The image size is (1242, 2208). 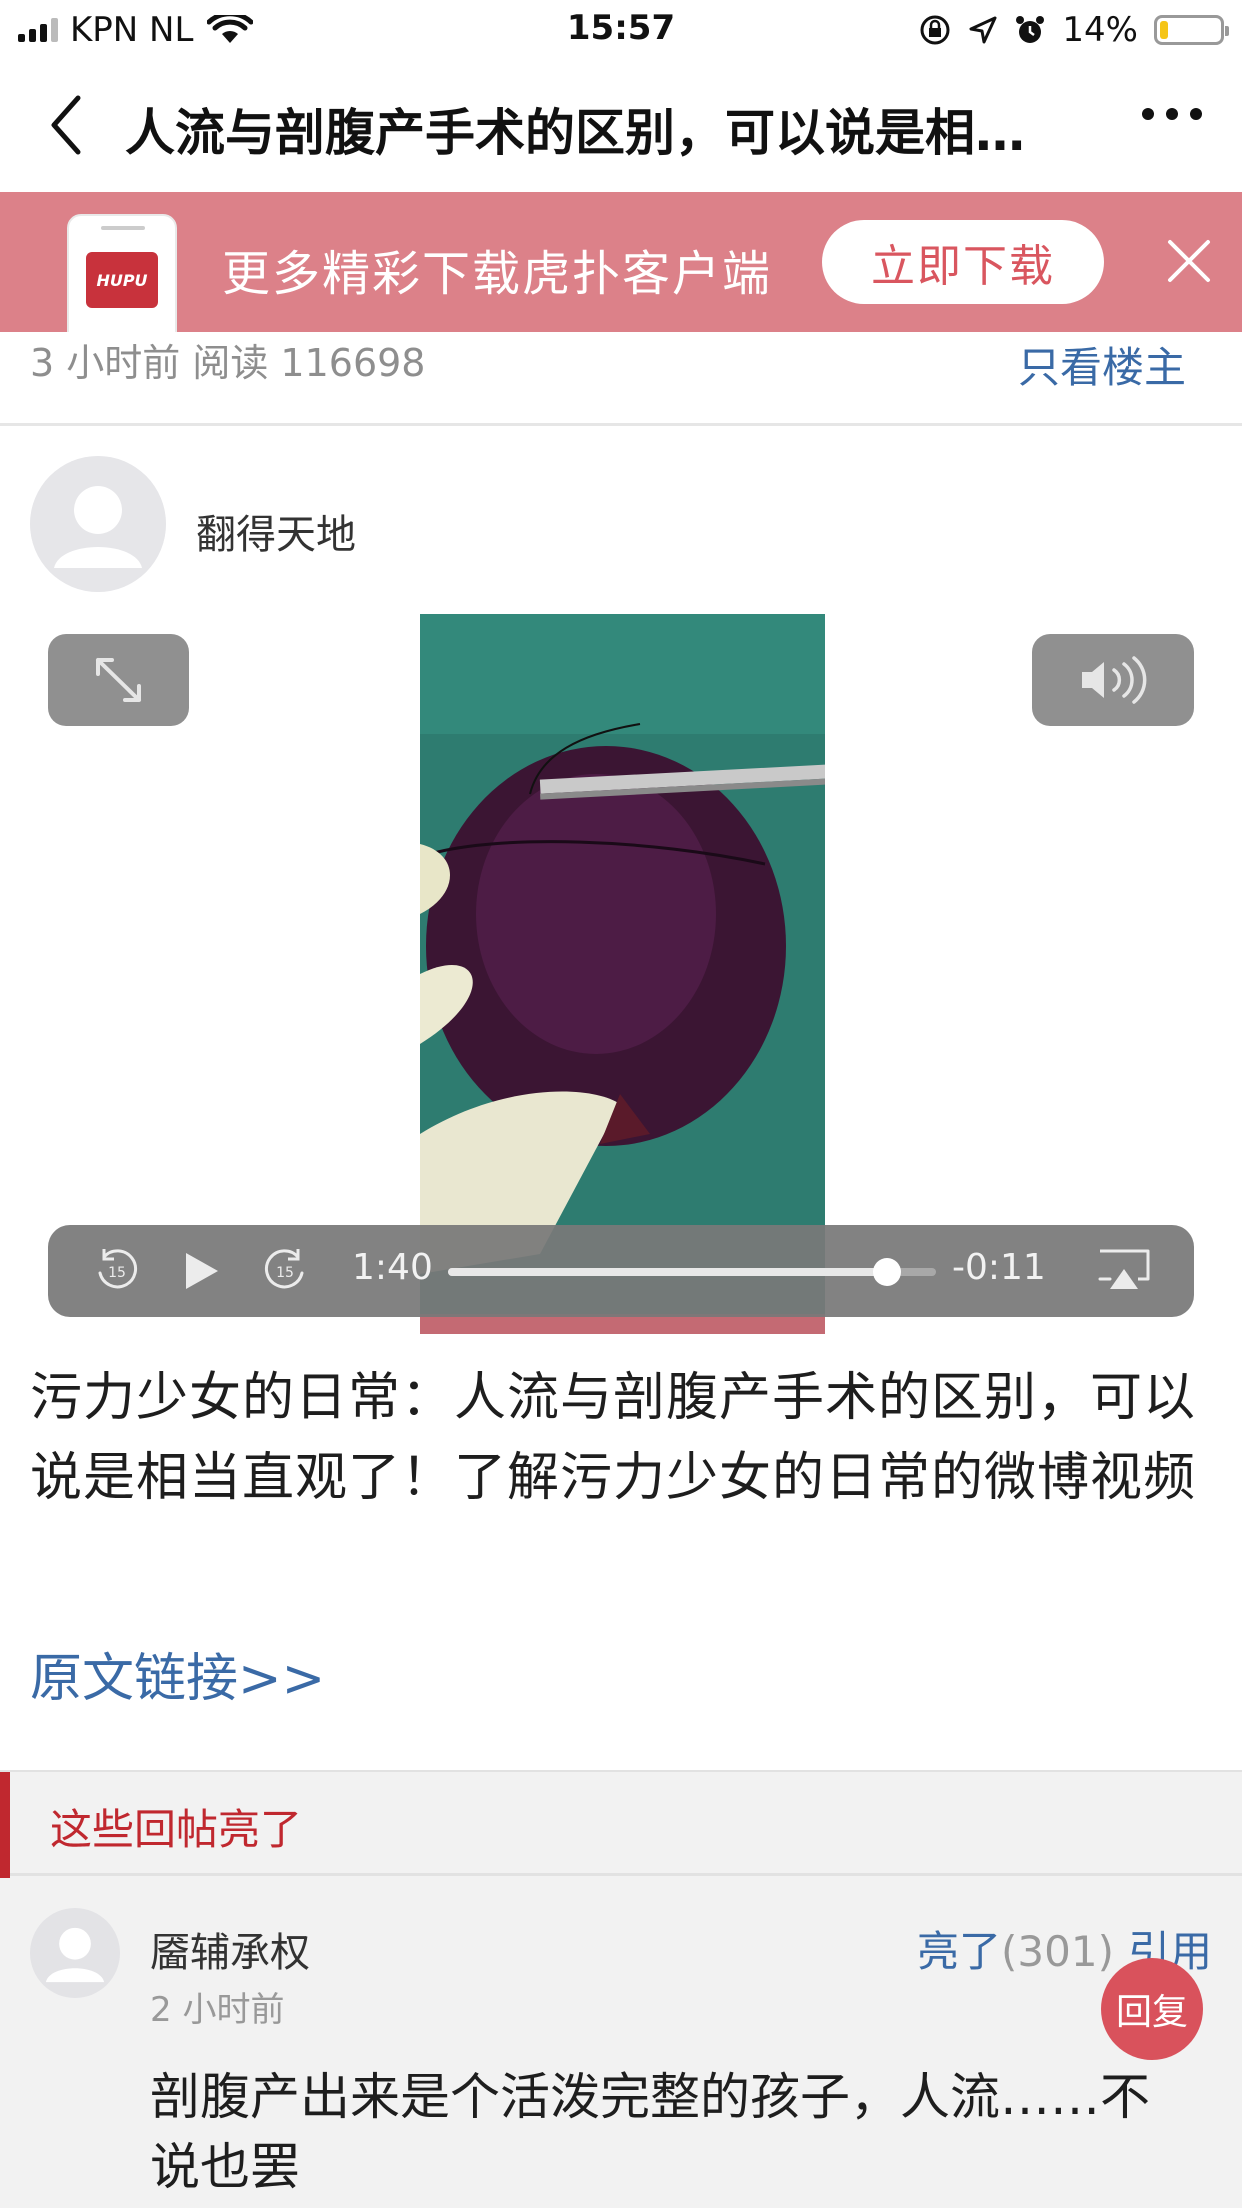 What do you see at coordinates (118, 680) in the screenshot?
I see `fullscreen-button` at bounding box center [118, 680].